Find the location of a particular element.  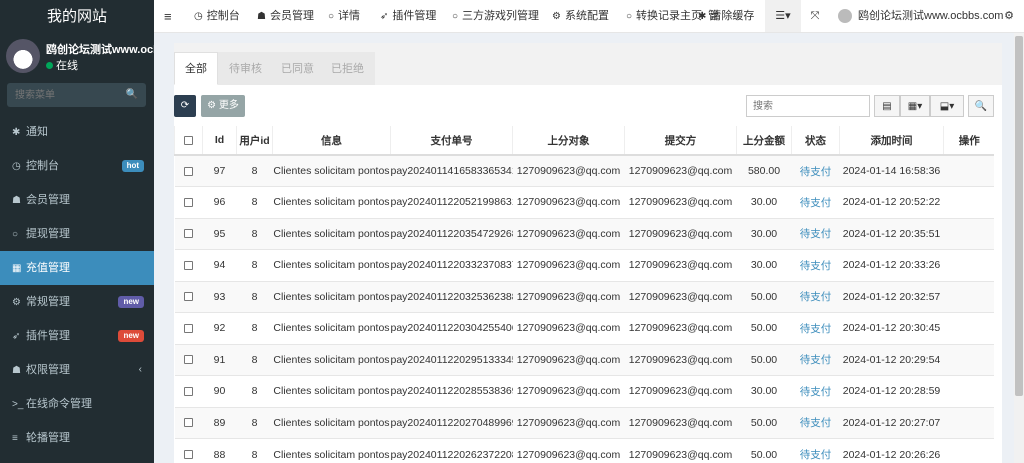

table-cell: 2024-01-12 20:27:07 is located at coordinates (891, 422).